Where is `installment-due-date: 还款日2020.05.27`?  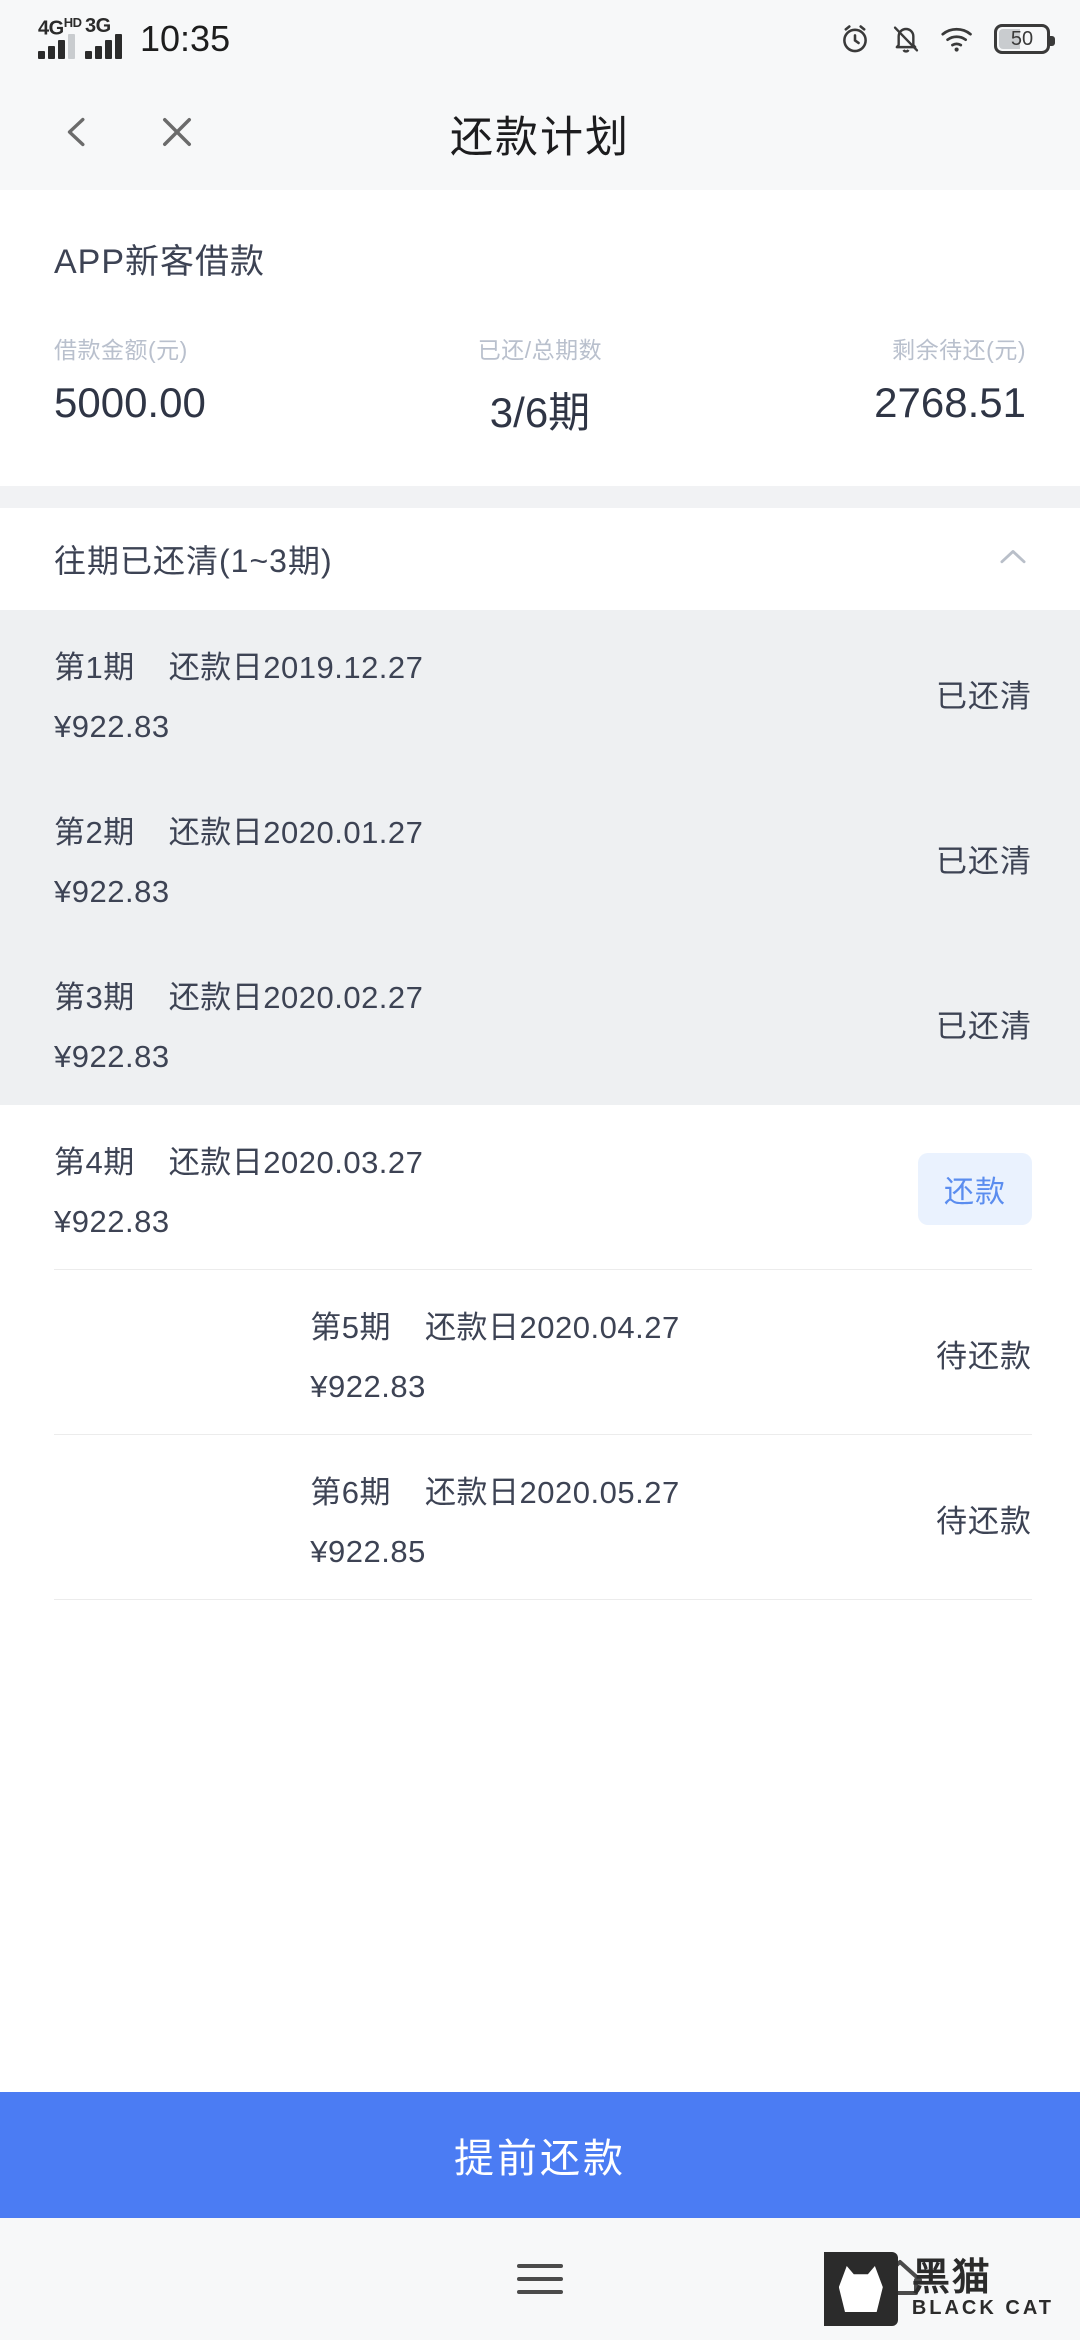
installment-due-date: 还款日2020.05.27 is located at coordinates (552, 1492).